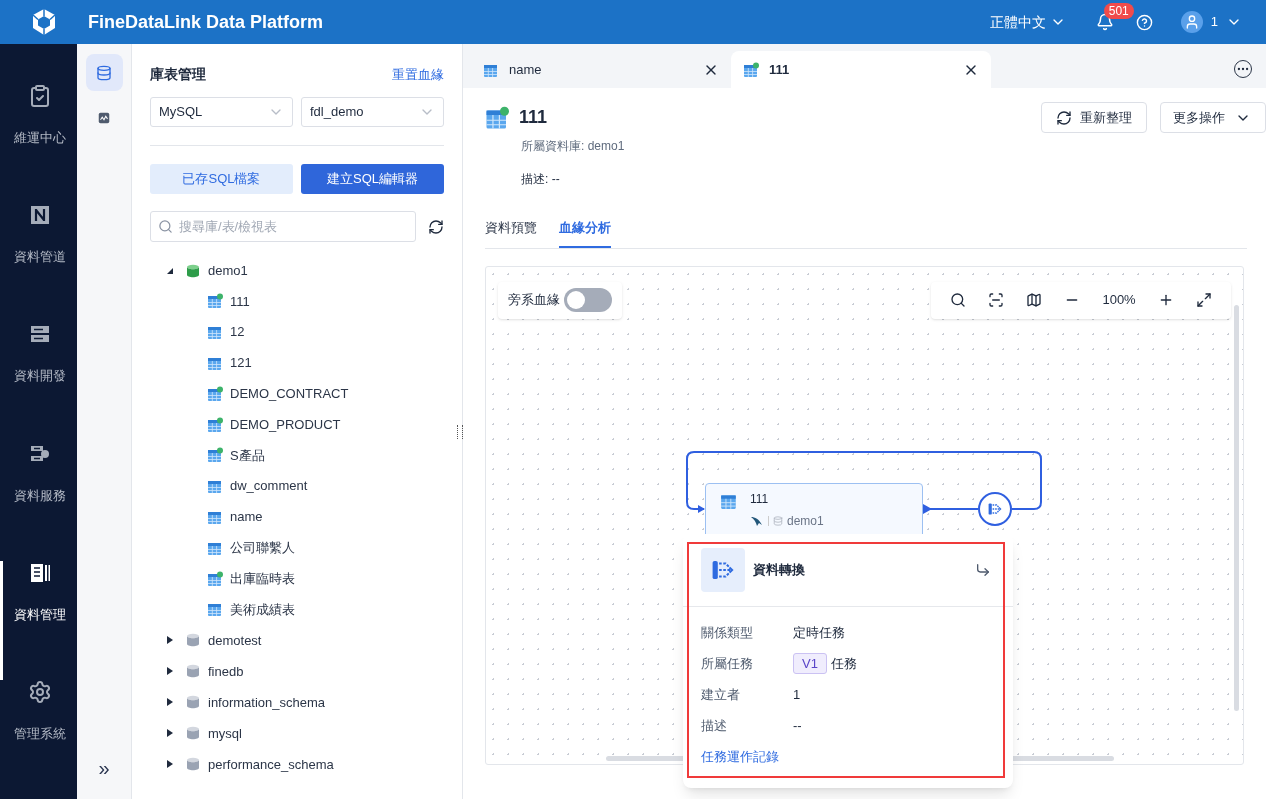 Image resolution: width=1266 pixels, height=799 pixels. I want to click on nav-item: 維運中心, so click(38, 144).